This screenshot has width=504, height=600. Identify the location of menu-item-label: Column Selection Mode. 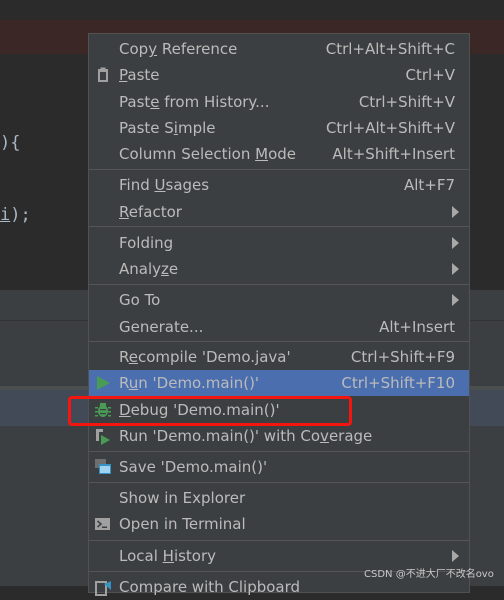
(207, 154).